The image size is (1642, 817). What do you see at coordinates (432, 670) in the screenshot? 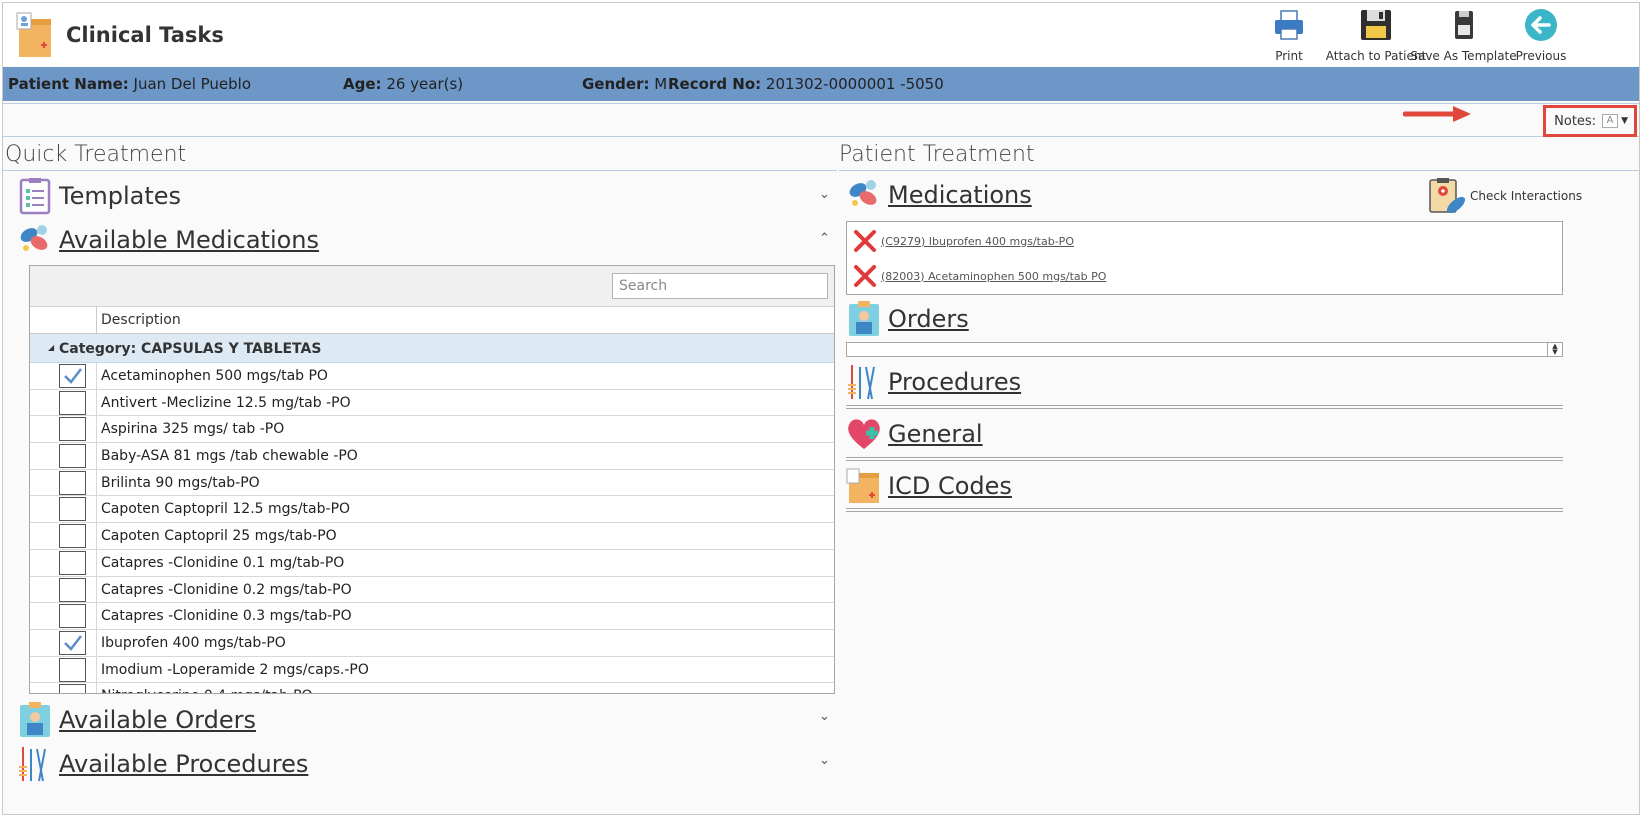
I see `medication-row: Imodium -Loperamide 2 mgs/caps.-PO` at bounding box center [432, 670].